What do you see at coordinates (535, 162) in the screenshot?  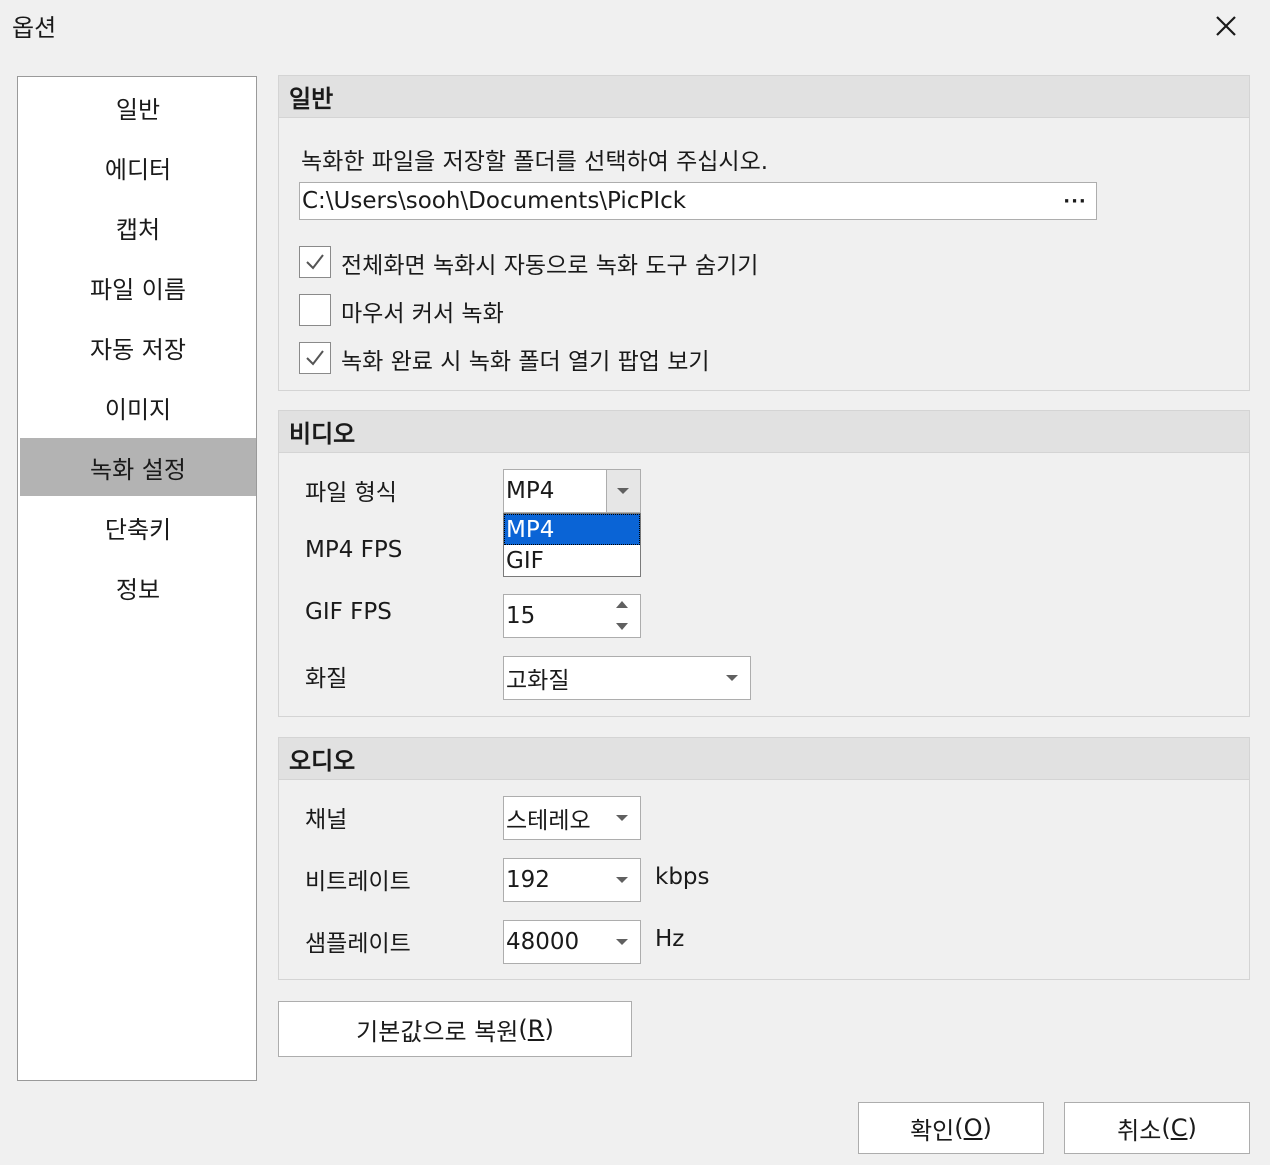 I see `folder-prompt: 녹화한 파일을 저장할 폴더를 선택하여 주십시오.` at bounding box center [535, 162].